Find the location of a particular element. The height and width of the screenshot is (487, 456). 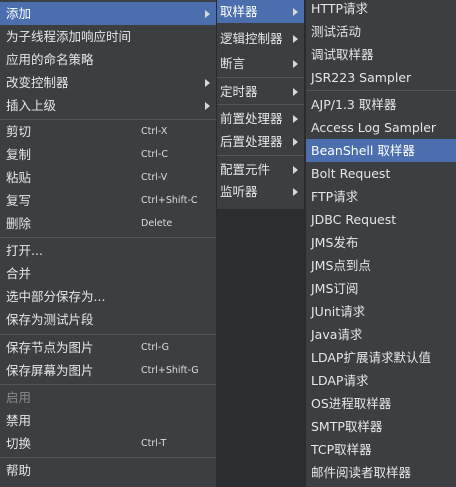

menu-item-label: 复写 is located at coordinates (19, 200).